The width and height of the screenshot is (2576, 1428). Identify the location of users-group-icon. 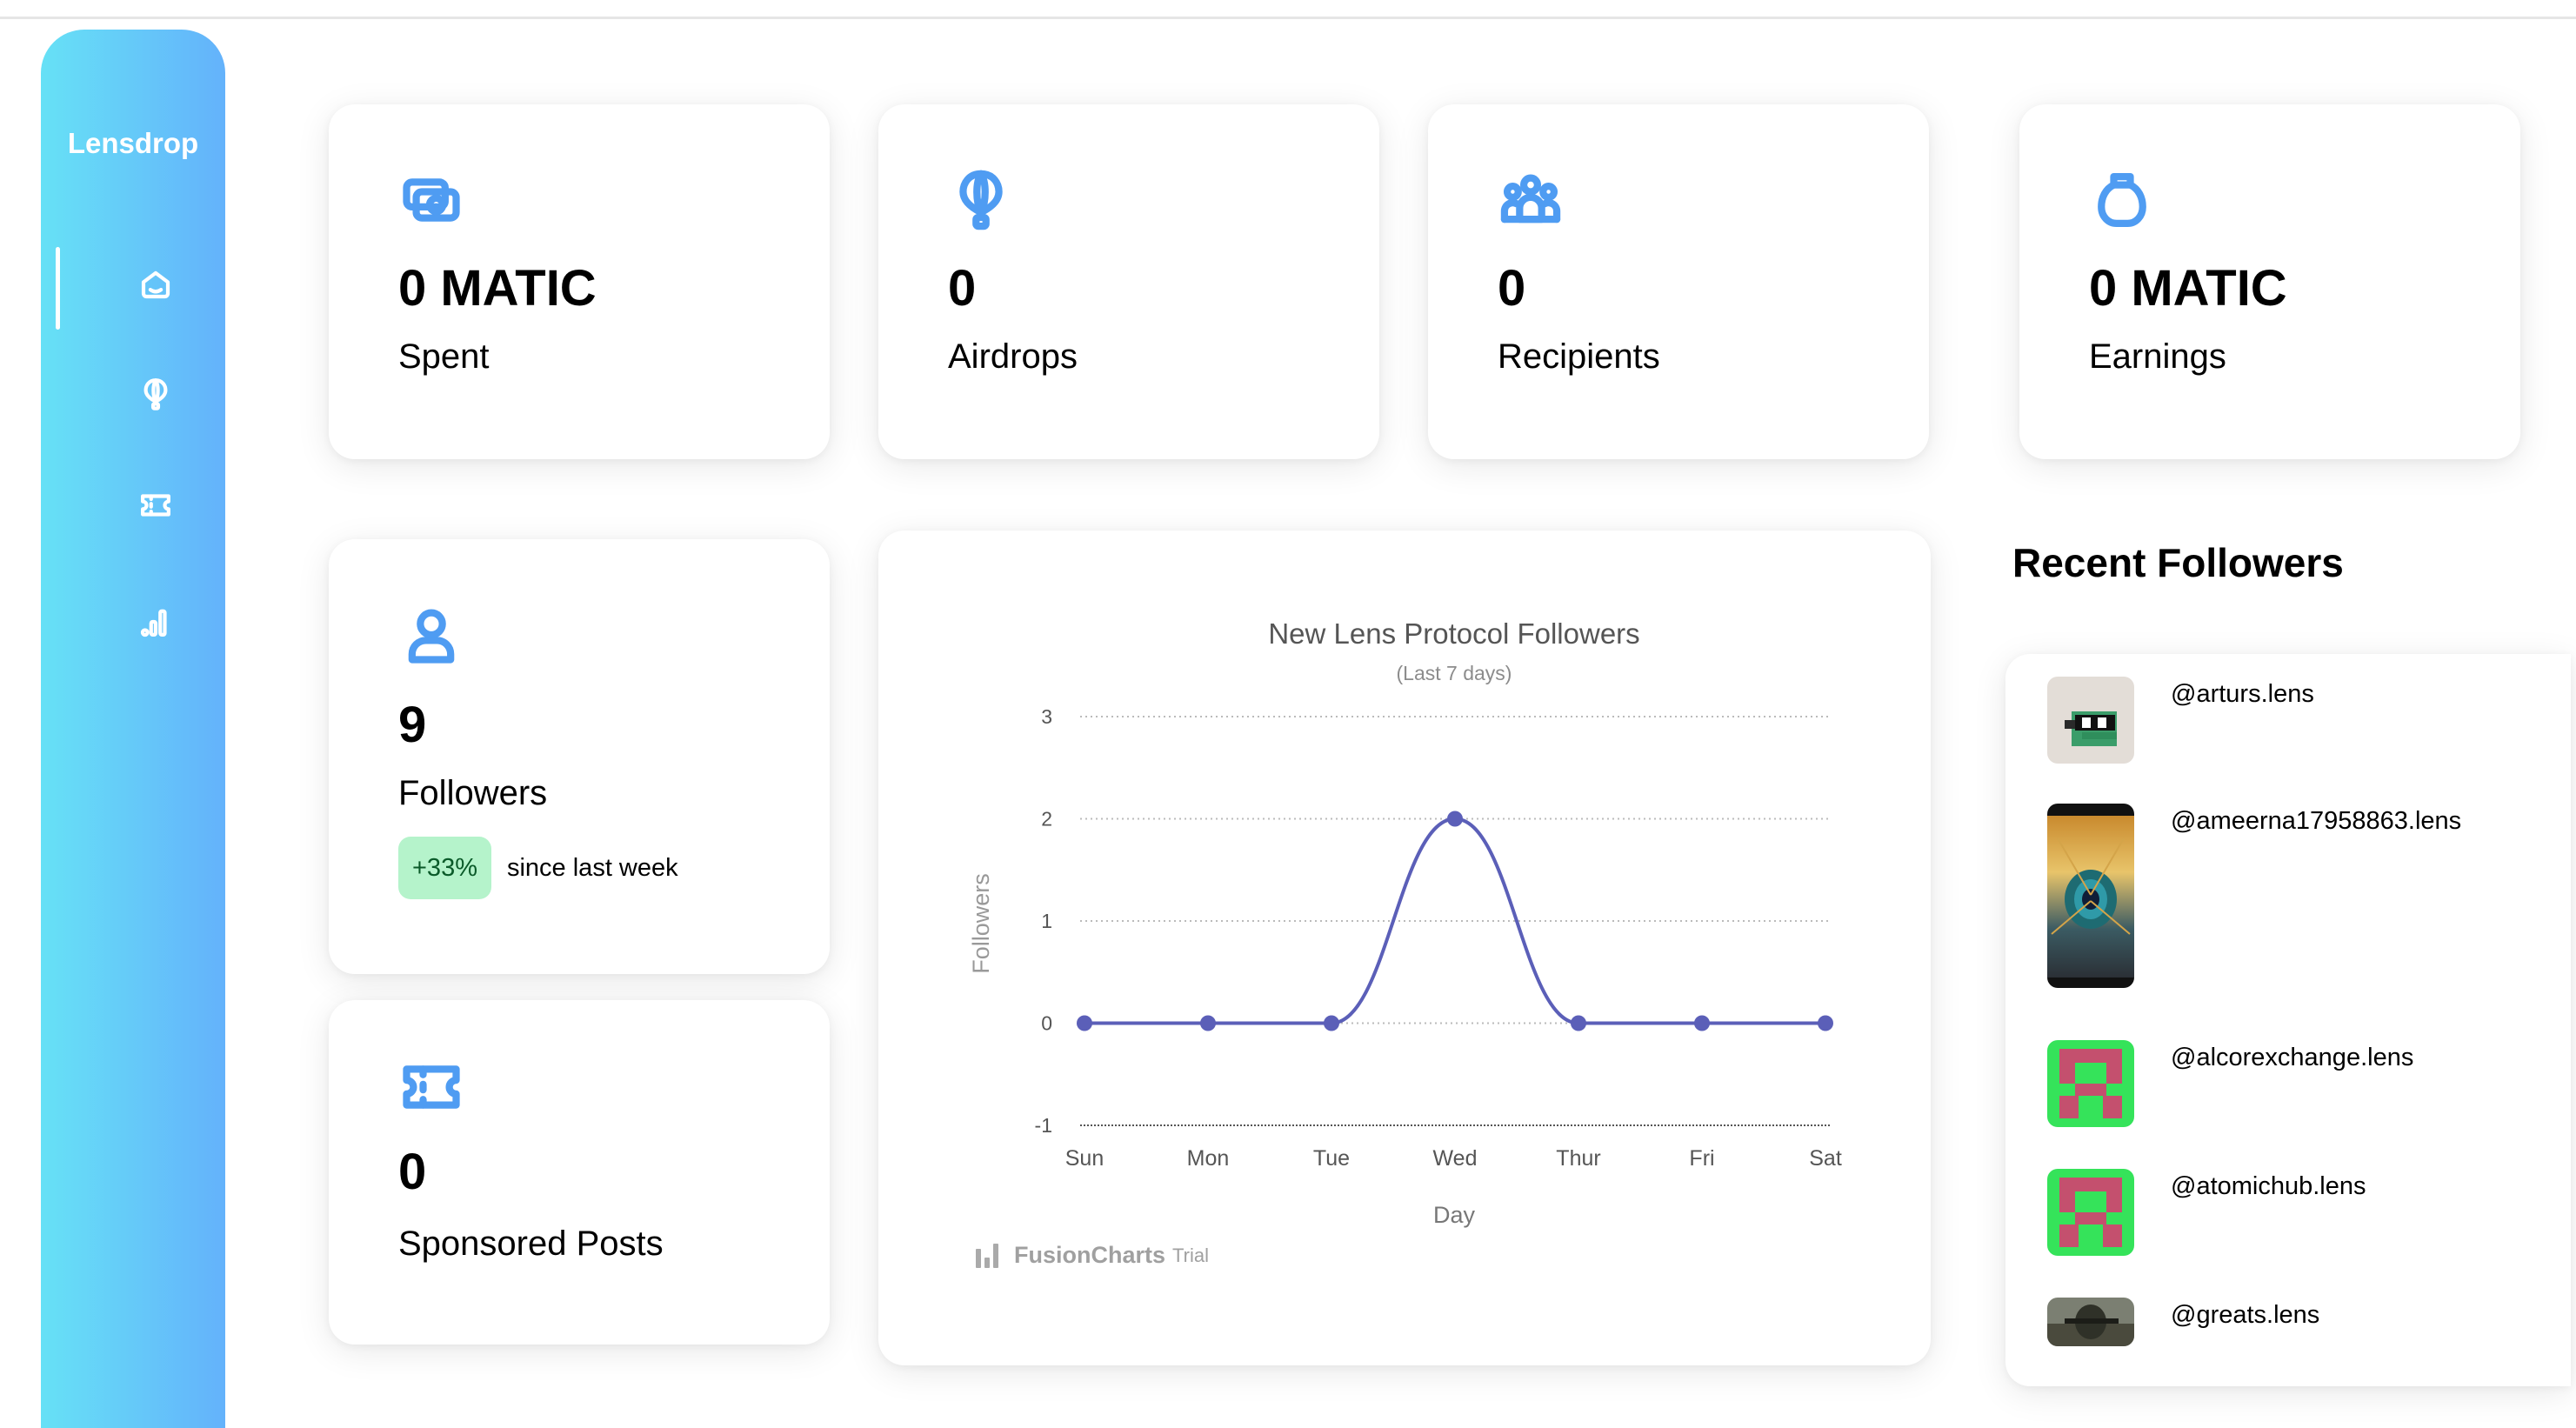
(1531, 200).